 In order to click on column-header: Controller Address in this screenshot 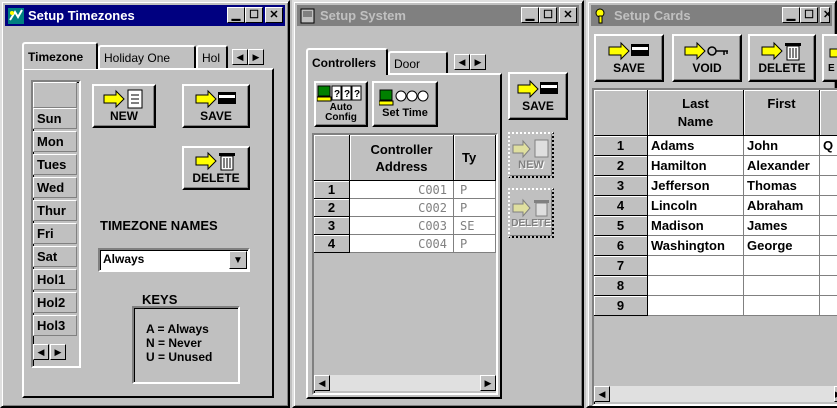, I will do `click(402, 158)`.